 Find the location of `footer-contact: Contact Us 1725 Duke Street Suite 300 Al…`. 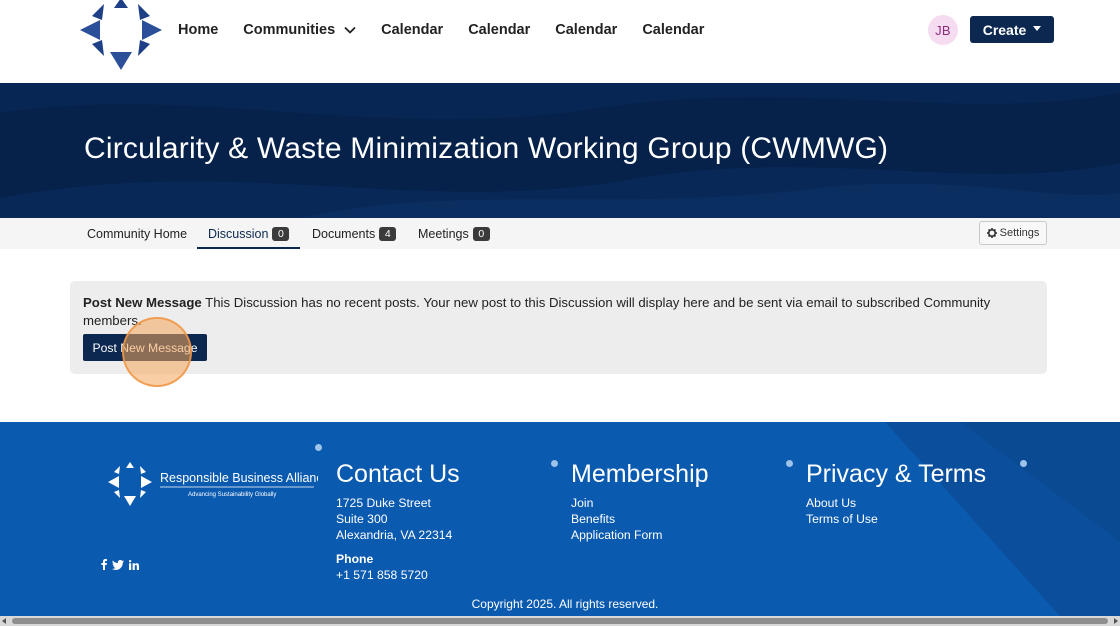

footer-contact: Contact Us 1725 Duke Street Suite 300 Al… is located at coordinates (398, 521).